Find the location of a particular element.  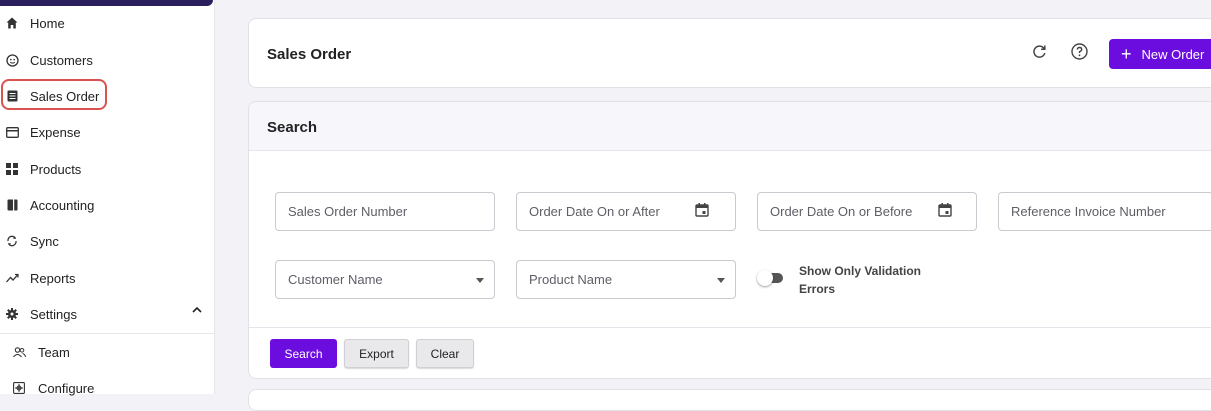

selection-highlight is located at coordinates (54, 94).